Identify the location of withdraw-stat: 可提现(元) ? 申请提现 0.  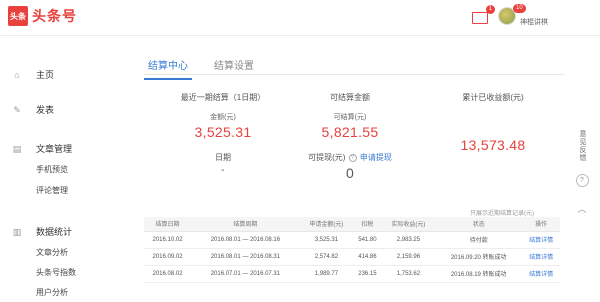
(350, 166).